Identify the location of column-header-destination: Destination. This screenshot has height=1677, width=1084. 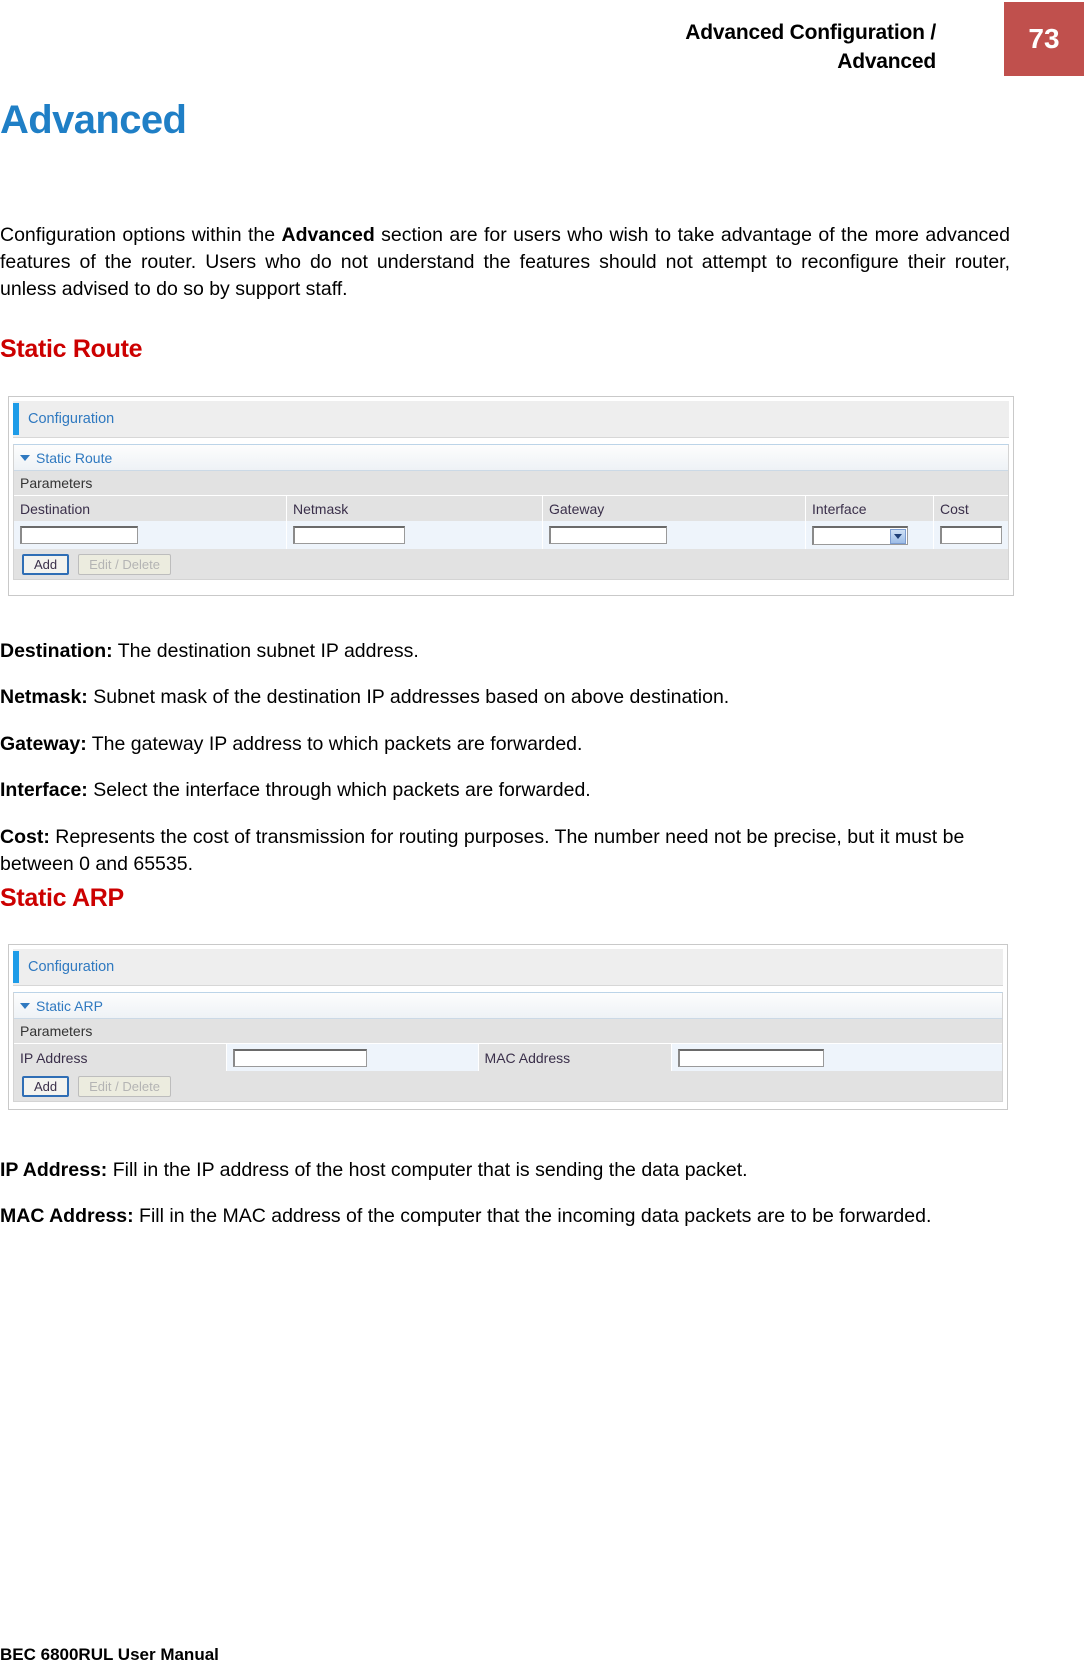
(150, 508).